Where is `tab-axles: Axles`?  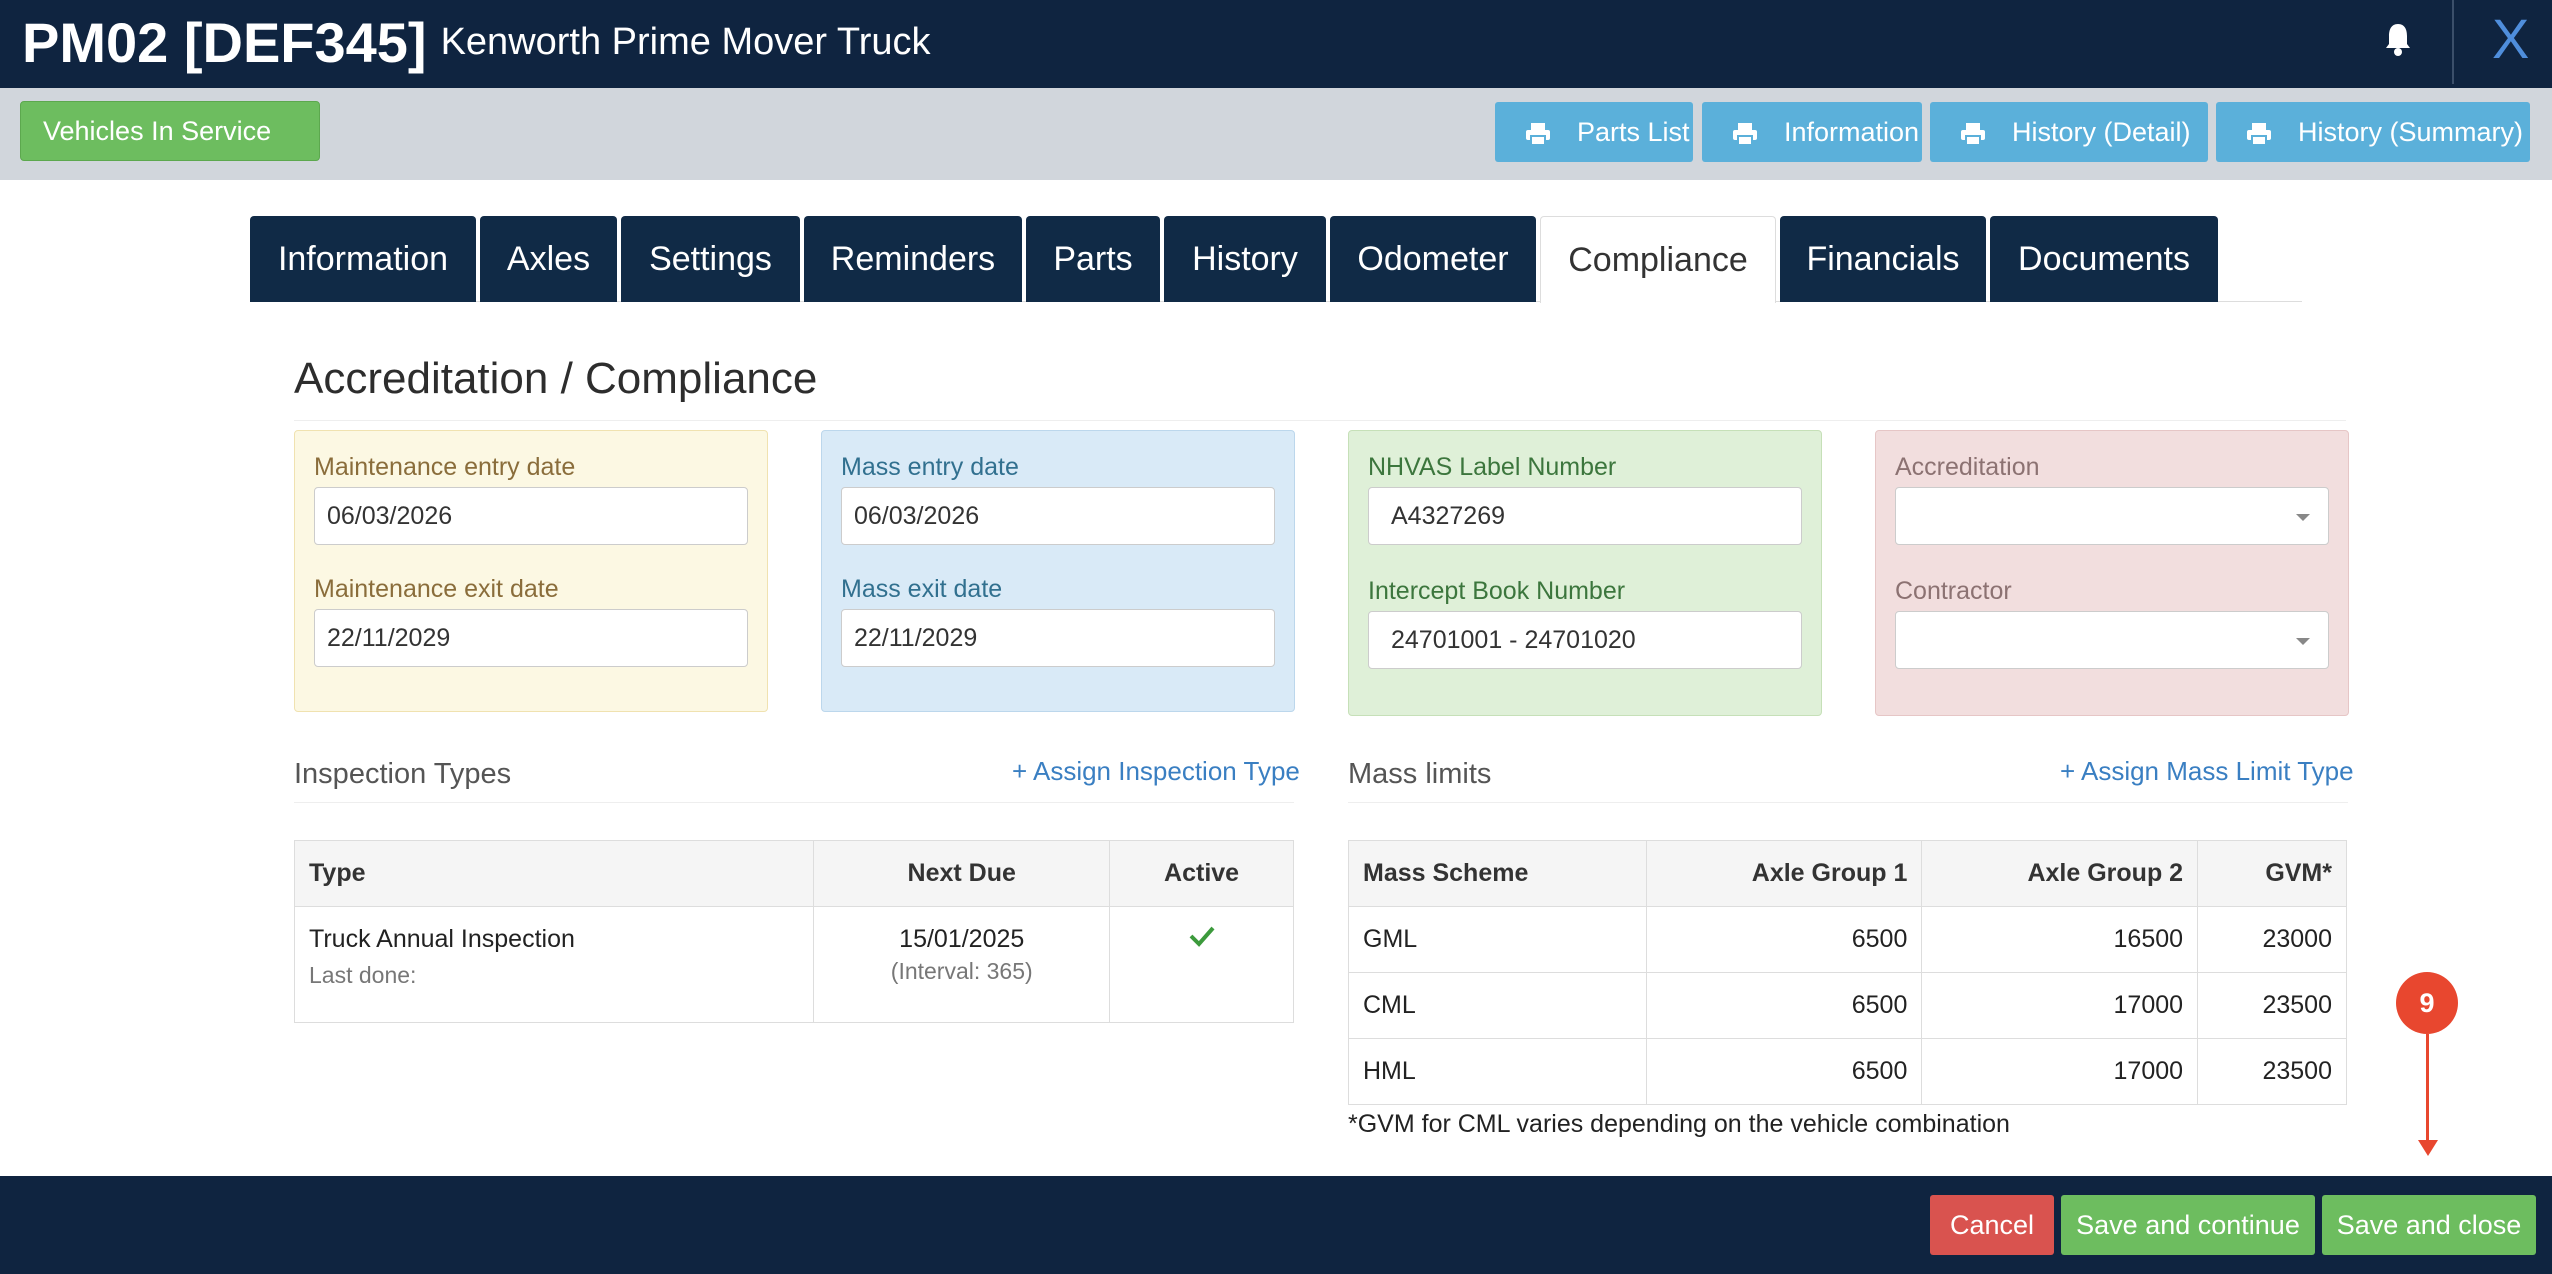
tab-axles: Axles is located at coordinates (548, 259).